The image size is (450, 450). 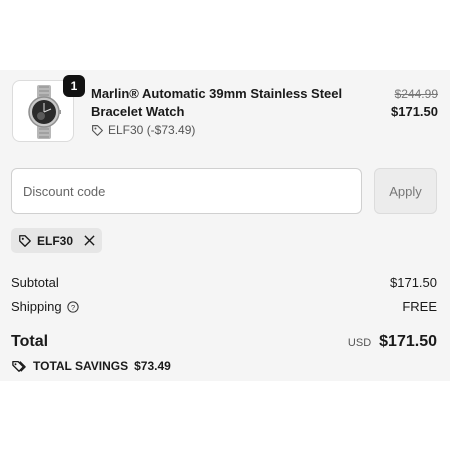 I want to click on original-price: $244.99, so click(x=416, y=94).